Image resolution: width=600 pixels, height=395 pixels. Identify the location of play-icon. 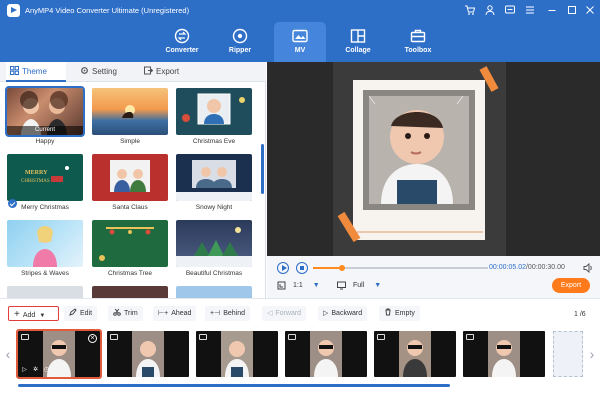
(283, 268).